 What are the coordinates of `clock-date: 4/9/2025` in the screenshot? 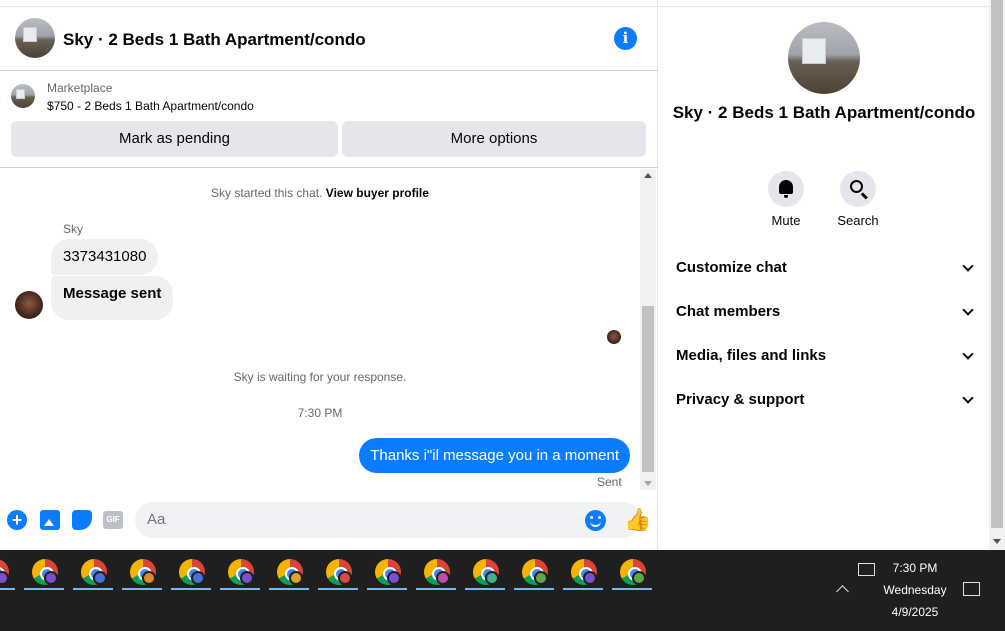 It's located at (915, 612).